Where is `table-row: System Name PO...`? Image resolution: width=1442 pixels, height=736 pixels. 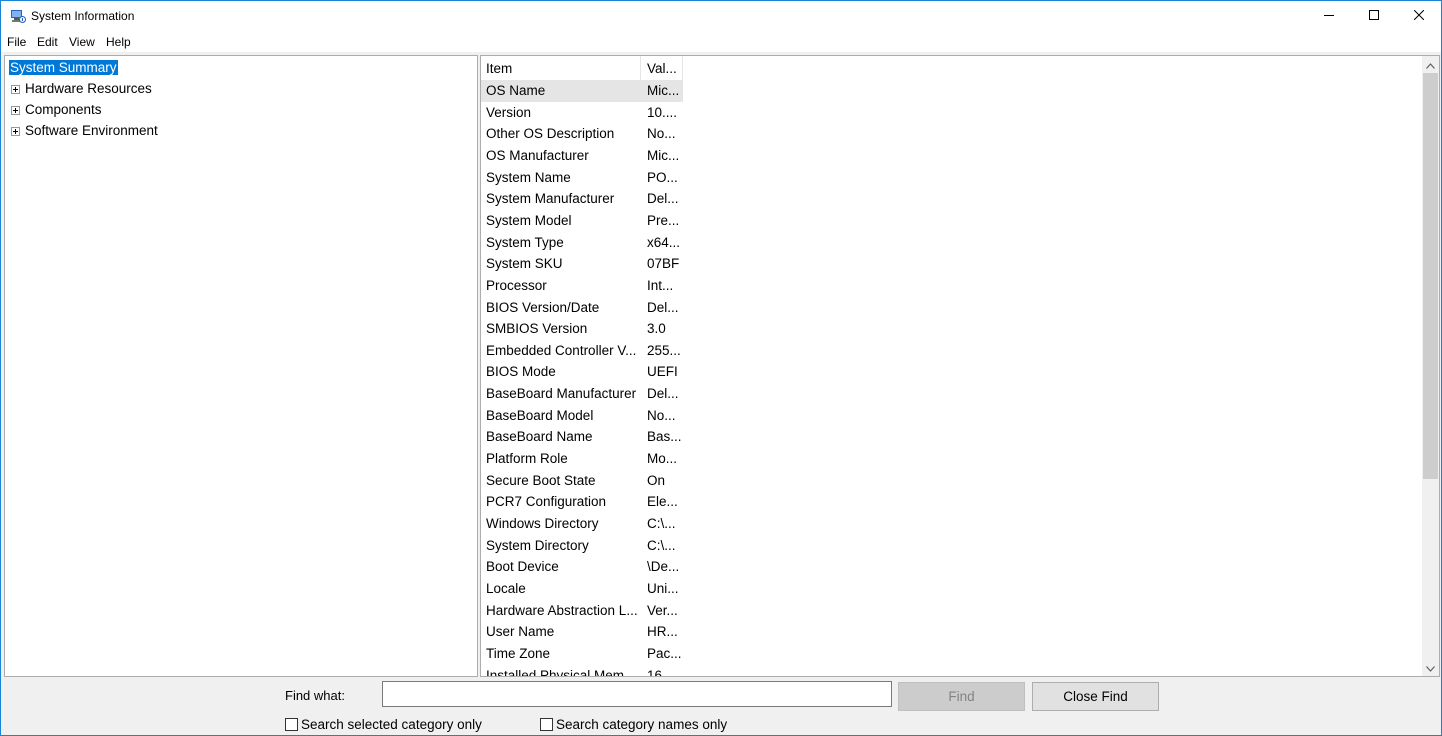
table-row: System Name PO... is located at coordinates (582, 178).